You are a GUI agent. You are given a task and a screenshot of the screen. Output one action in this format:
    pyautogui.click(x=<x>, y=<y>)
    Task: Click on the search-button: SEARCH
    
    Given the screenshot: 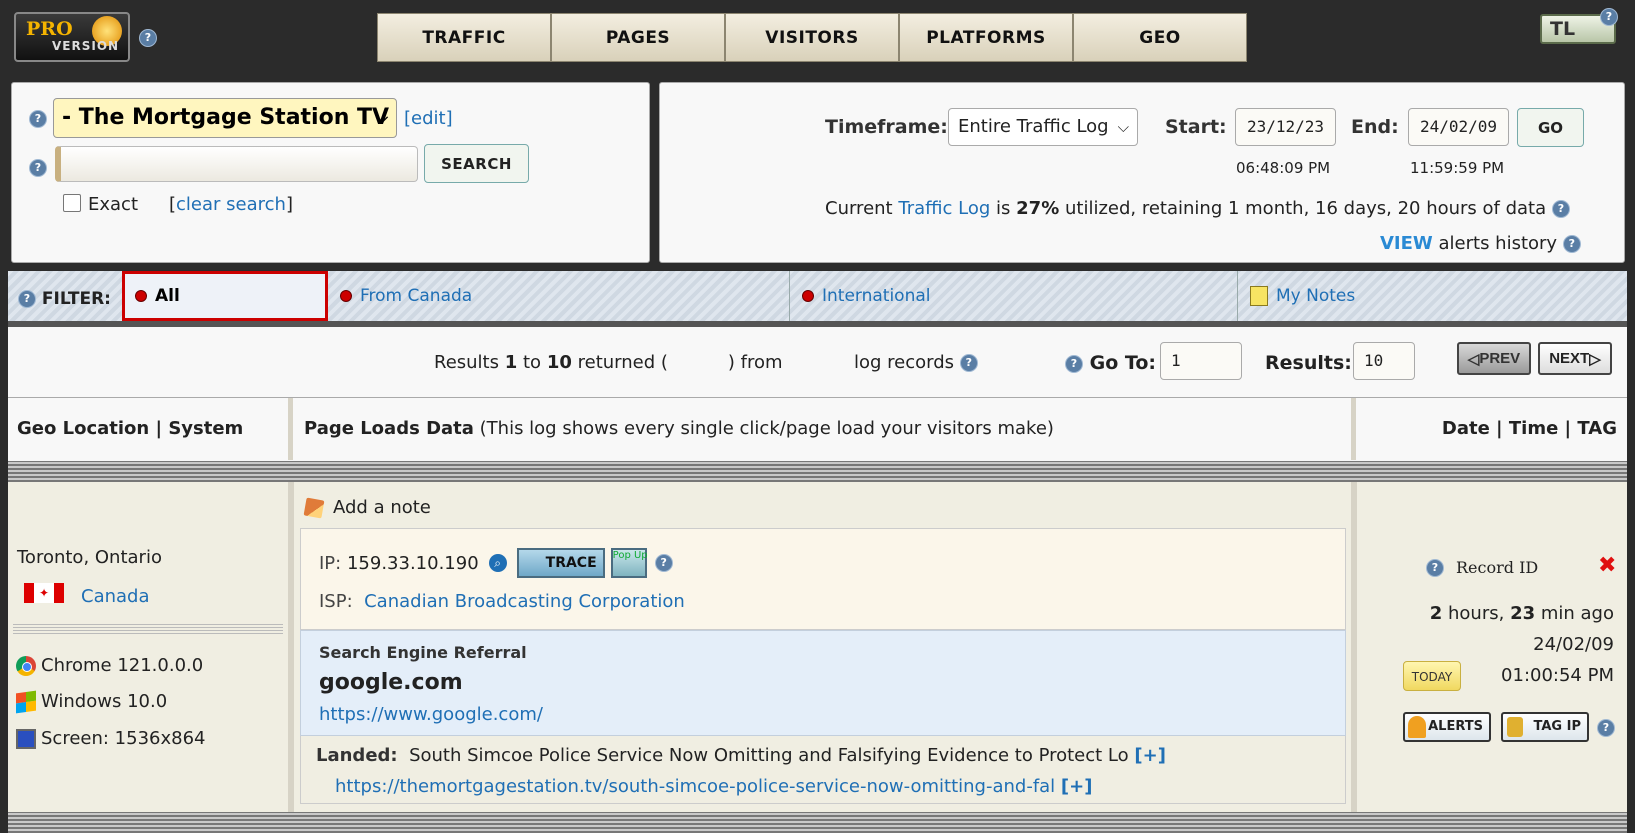 What is the action you would take?
    pyautogui.click(x=476, y=163)
    